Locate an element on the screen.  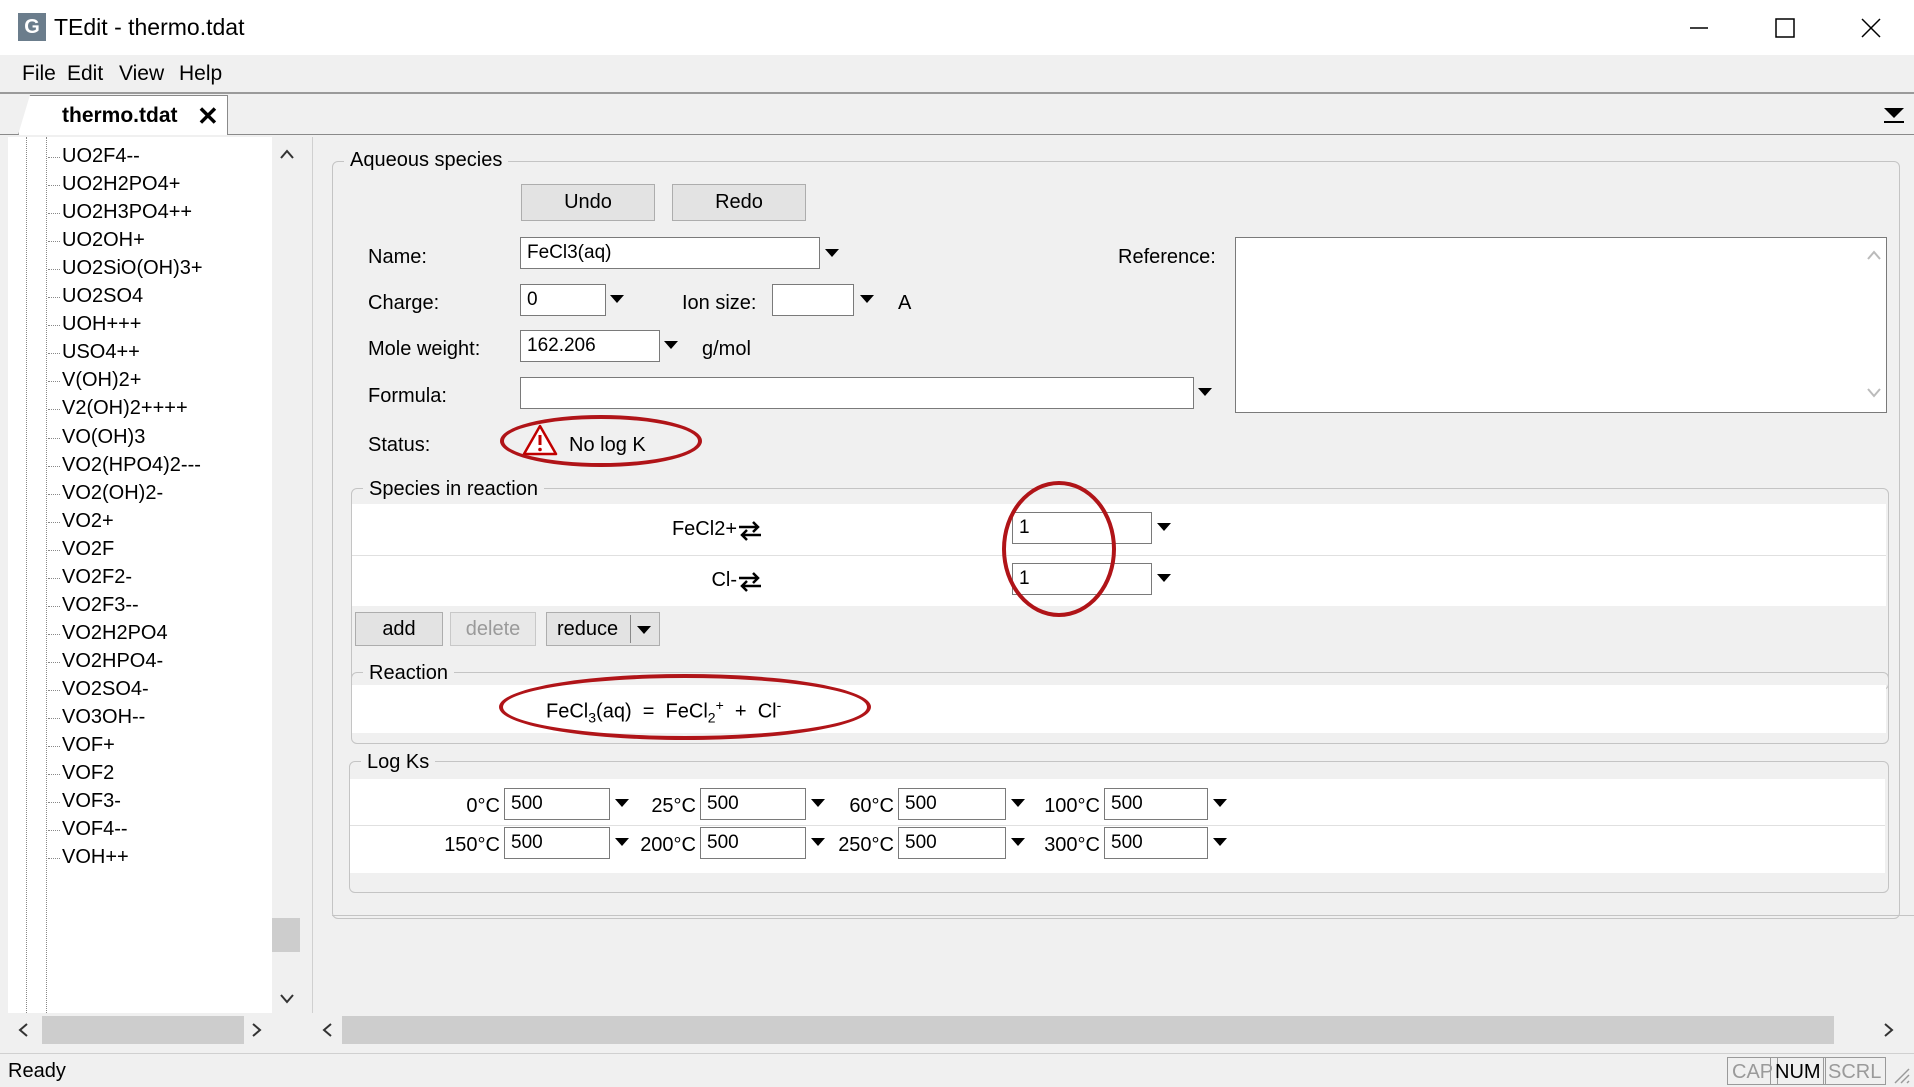
tree-item: VO2(HPO4)2--- is located at coordinates (131, 465).